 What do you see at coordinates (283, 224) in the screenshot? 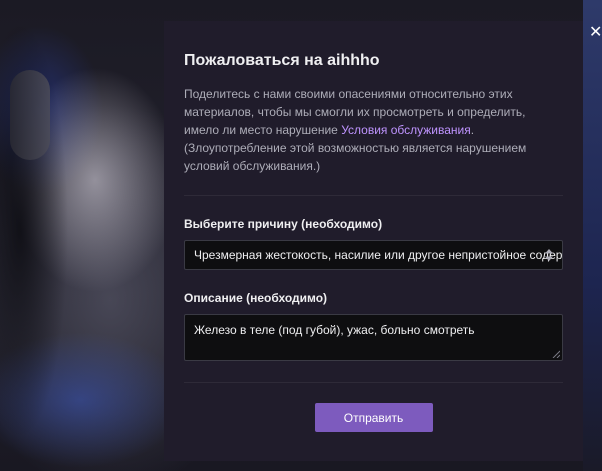
I see `reason-label: Выберите причину (необходимо)` at bounding box center [283, 224].